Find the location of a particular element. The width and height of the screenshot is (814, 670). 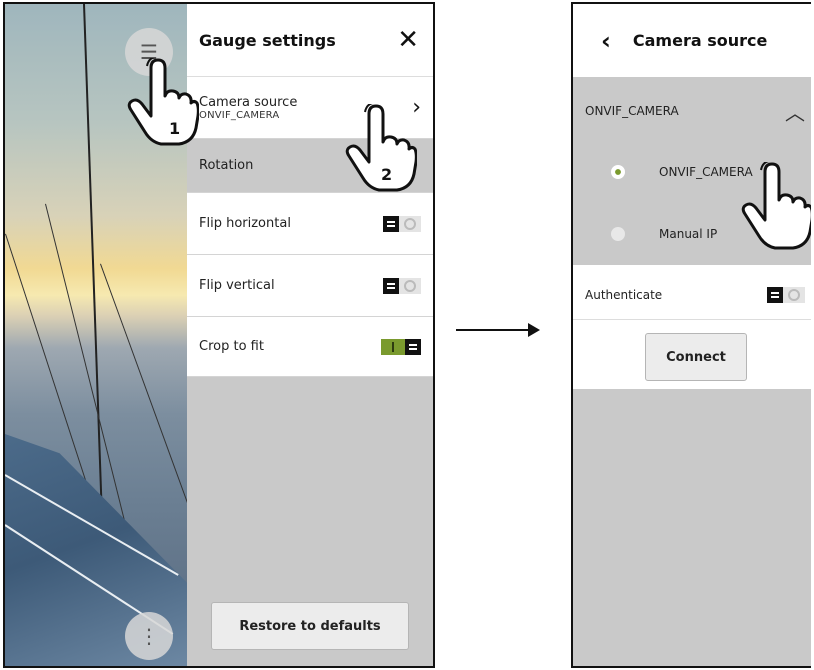

back-chevron-icon: ‹ is located at coordinates (606, 41).